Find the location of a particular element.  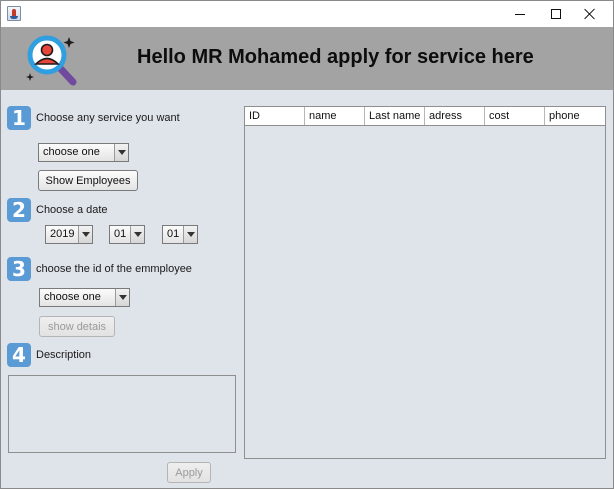

month-select: 01 is located at coordinates (127, 234).